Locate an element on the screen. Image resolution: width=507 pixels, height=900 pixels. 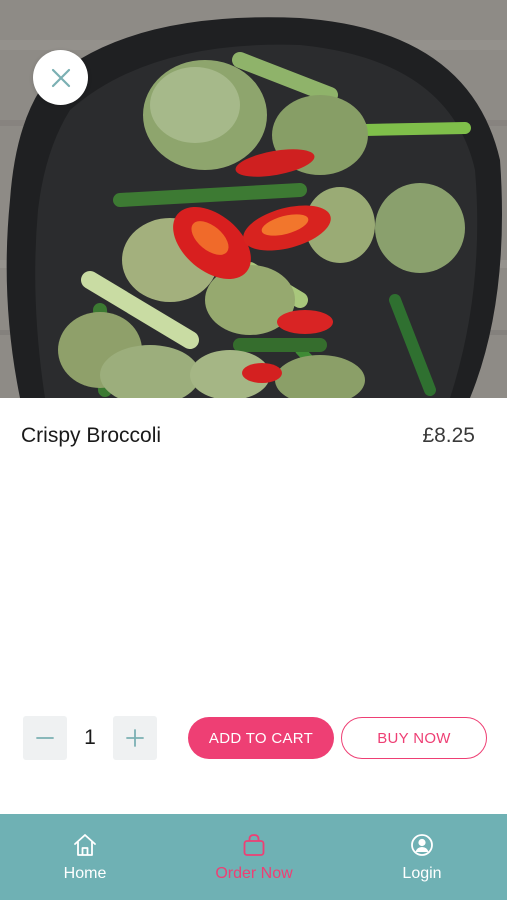
minus-icon is located at coordinates (45, 738).